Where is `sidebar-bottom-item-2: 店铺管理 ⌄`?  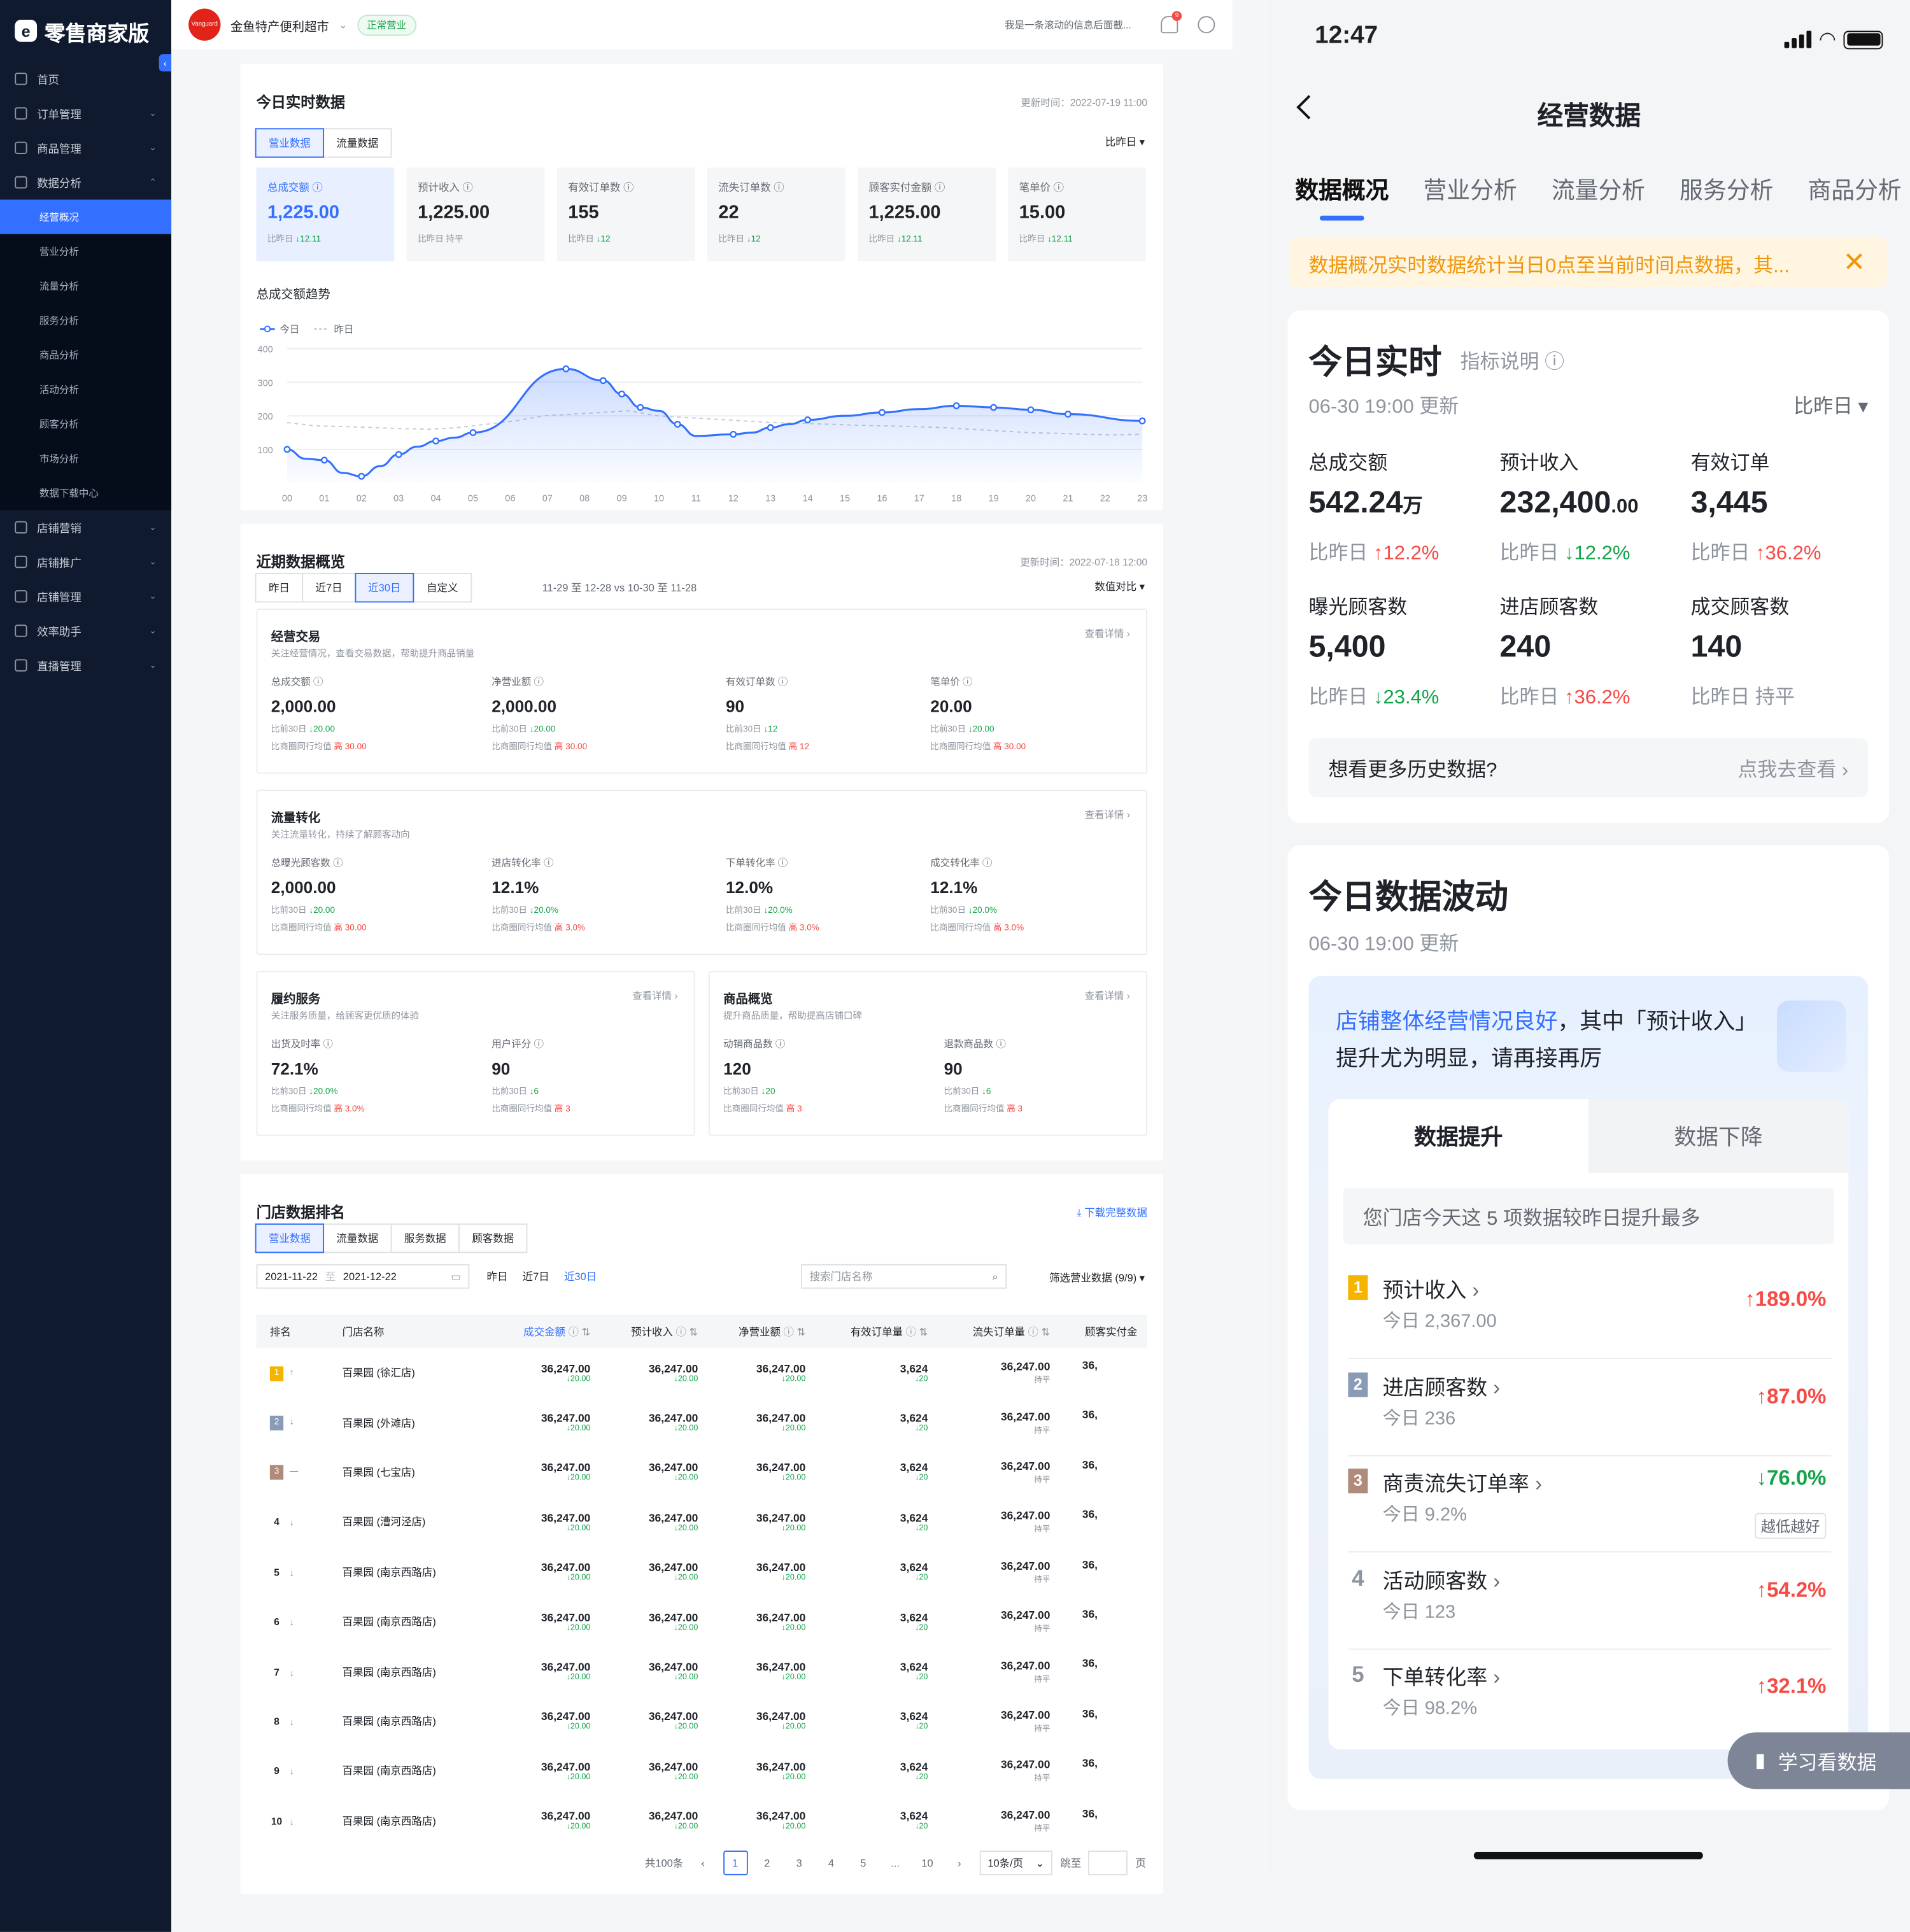
sidebar-bottom-item-2: 店铺管理 ⌄ is located at coordinates (86, 596).